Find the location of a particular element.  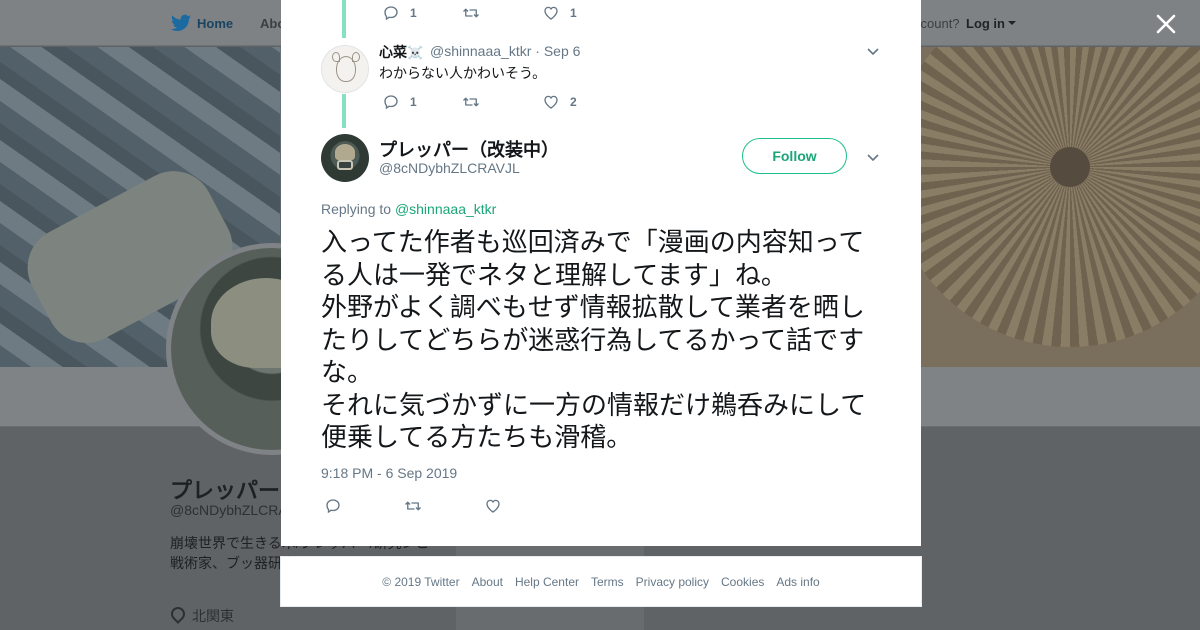

close-button is located at coordinates (1166, 24).